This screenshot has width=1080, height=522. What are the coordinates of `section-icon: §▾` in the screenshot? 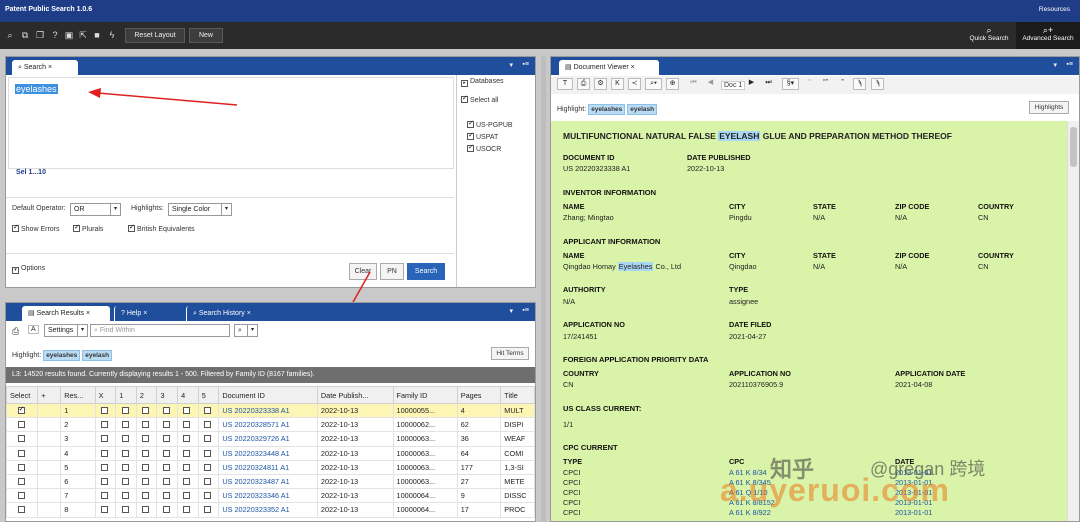 It's located at (790, 84).